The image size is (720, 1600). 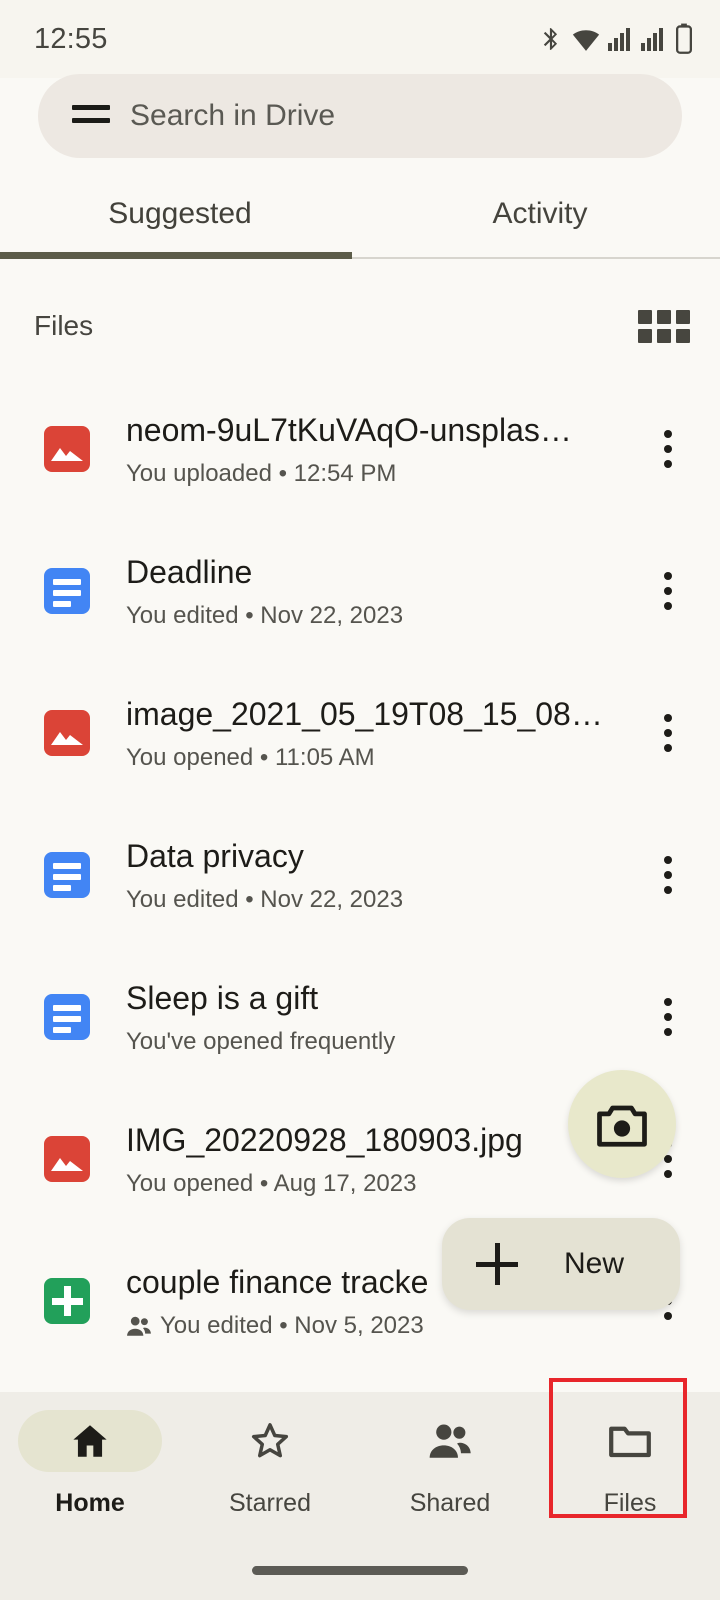 I want to click on tab-bar: Suggested Activity, so click(x=360, y=214).